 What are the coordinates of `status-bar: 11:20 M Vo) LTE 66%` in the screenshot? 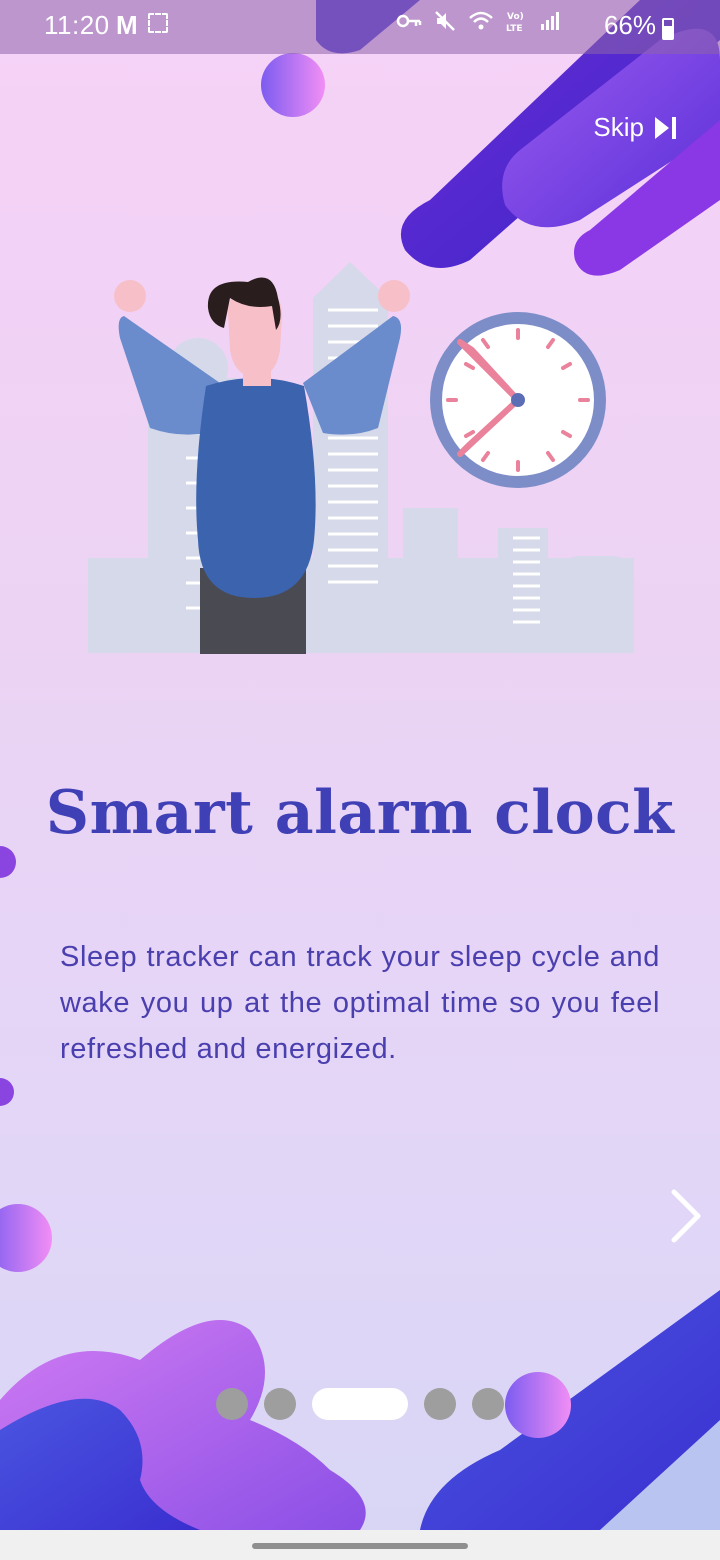 It's located at (360, 27).